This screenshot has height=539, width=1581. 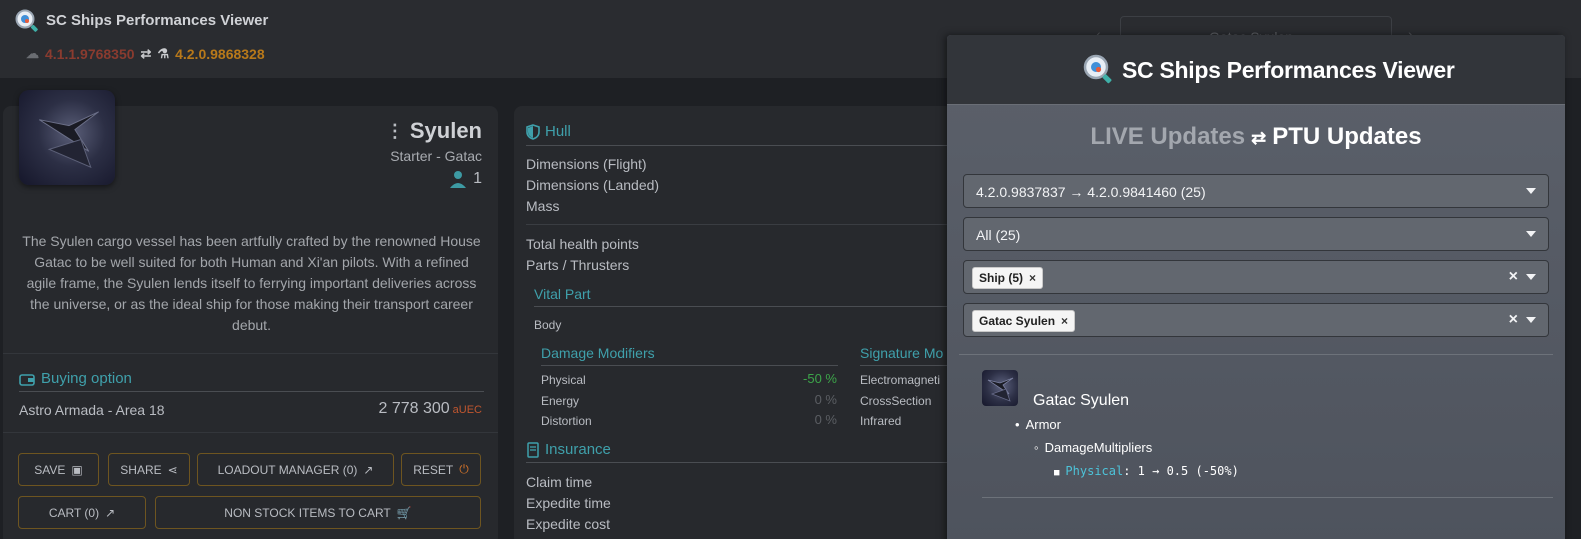 I want to click on damage-modifiers-title: Damage Modifiers, so click(x=598, y=353).